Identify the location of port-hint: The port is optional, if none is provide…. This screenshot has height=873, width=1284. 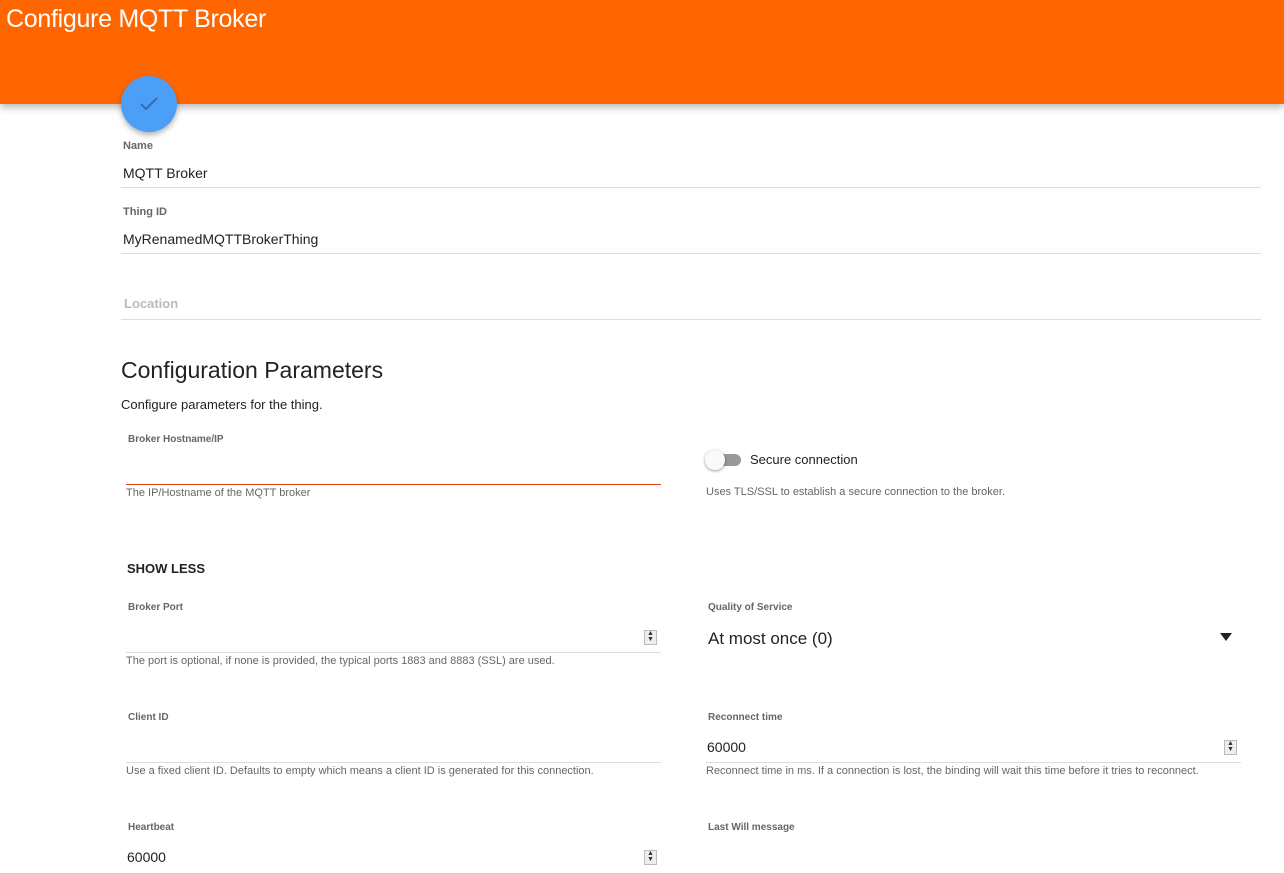
(340, 661).